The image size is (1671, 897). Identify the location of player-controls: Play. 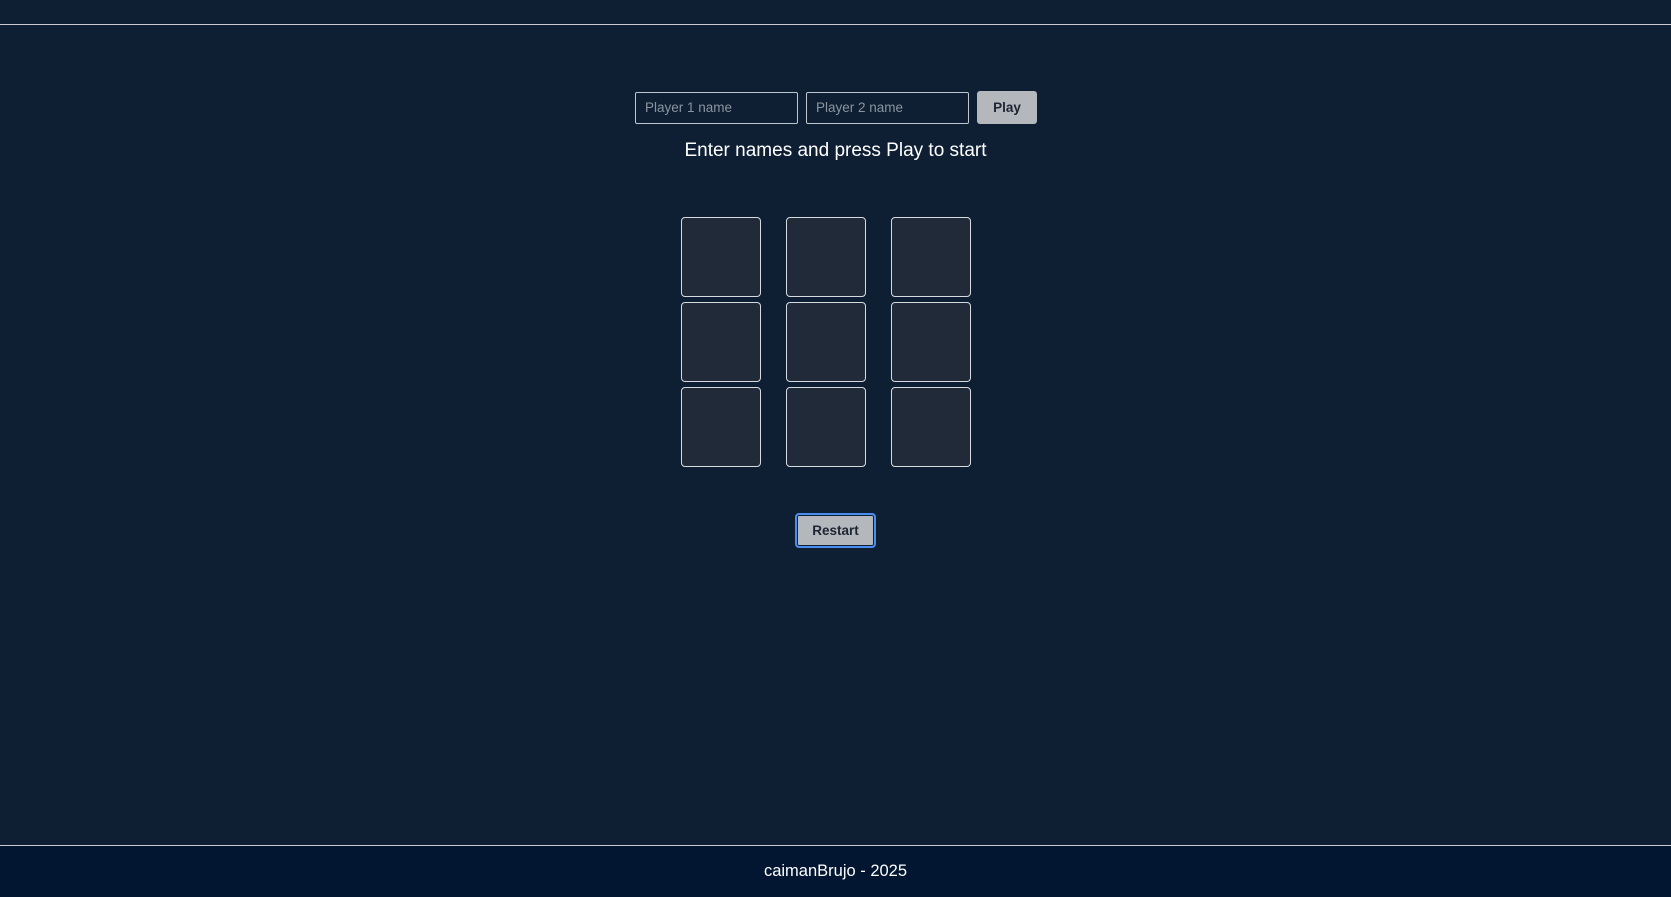
(836, 107).